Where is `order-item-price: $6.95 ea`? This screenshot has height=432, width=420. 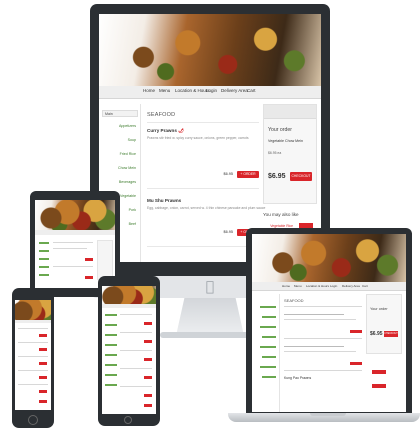
order-item-price: $6.95 ea is located at coordinates (275, 153).